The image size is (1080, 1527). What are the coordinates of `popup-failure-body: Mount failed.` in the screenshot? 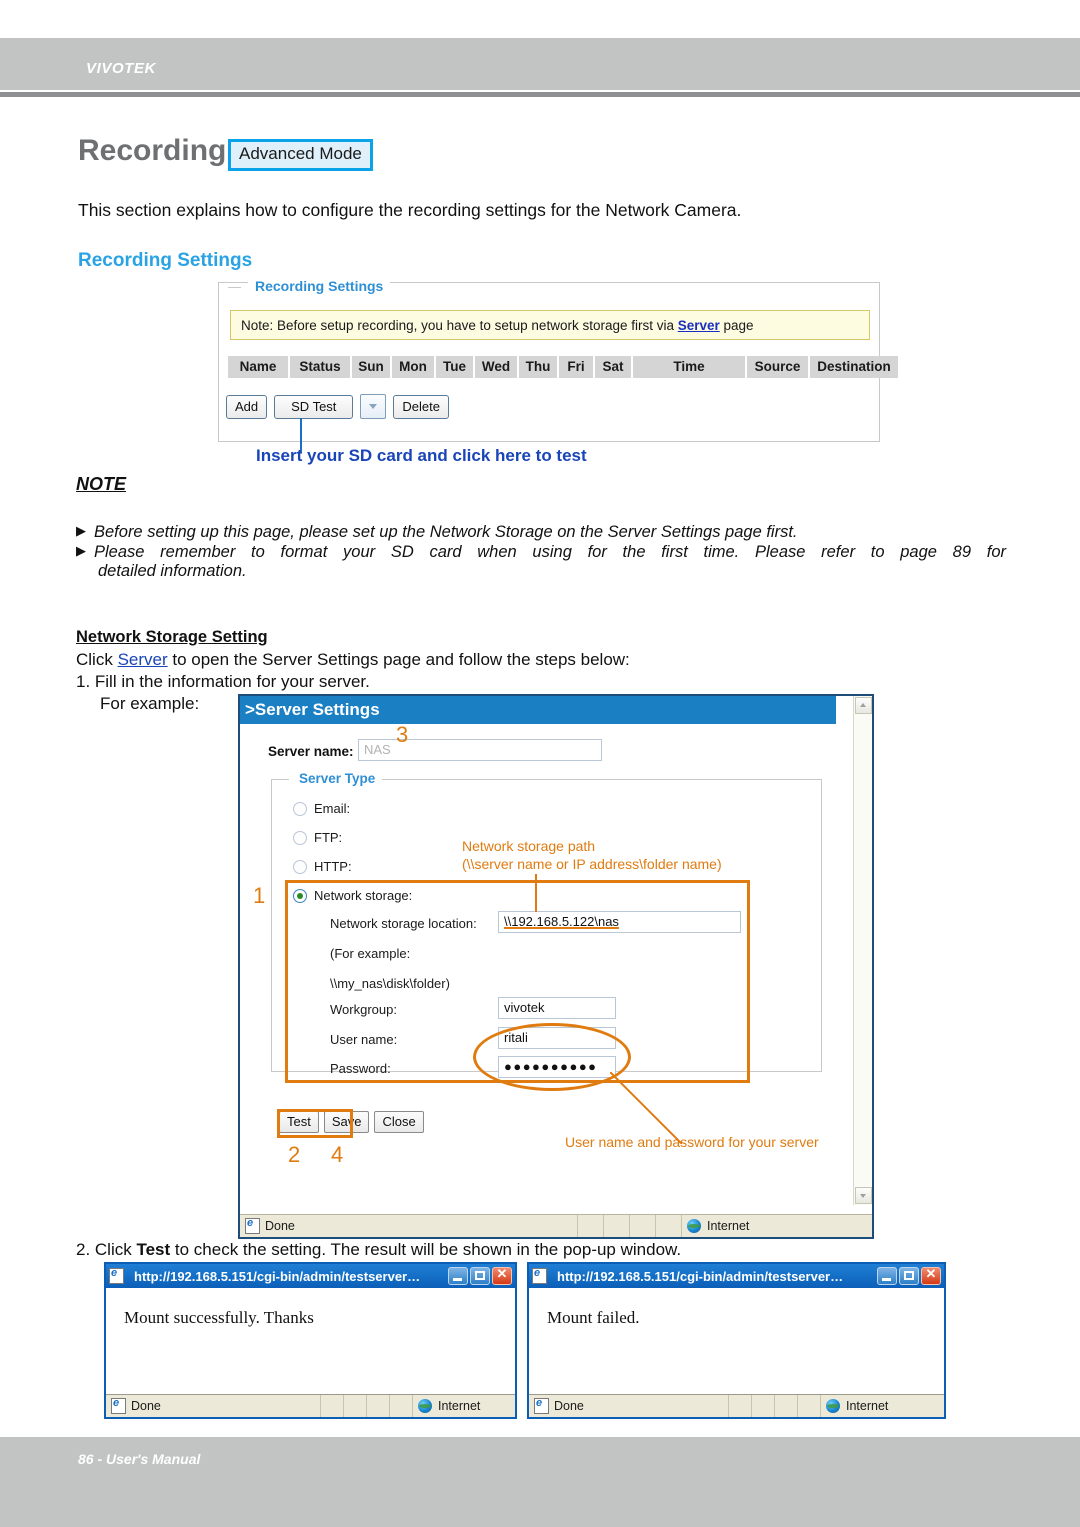 It's located at (736, 1341).